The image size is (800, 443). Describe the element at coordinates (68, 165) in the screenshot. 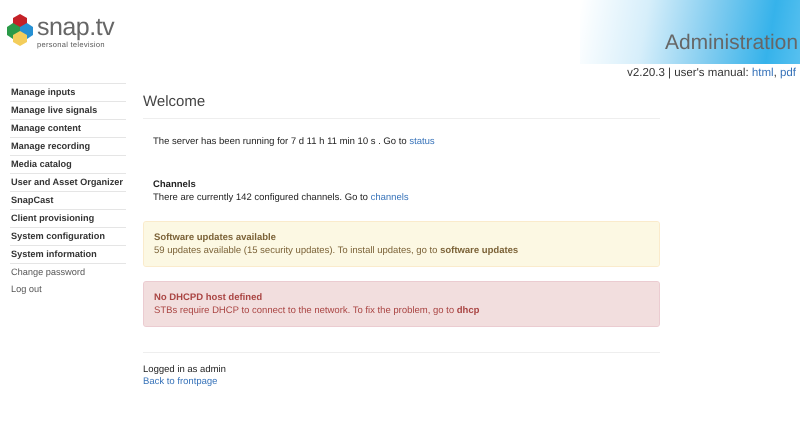

I see `sidebar-item: Media catalog` at that location.